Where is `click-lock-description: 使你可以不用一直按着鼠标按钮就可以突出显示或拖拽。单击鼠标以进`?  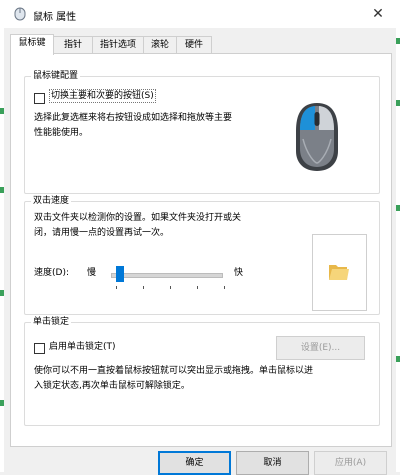 click-lock-description: 使你可以不用一直按着鼠标按钮就可以突出显示或拖拽。单击鼠标以进 is located at coordinates (174, 371).